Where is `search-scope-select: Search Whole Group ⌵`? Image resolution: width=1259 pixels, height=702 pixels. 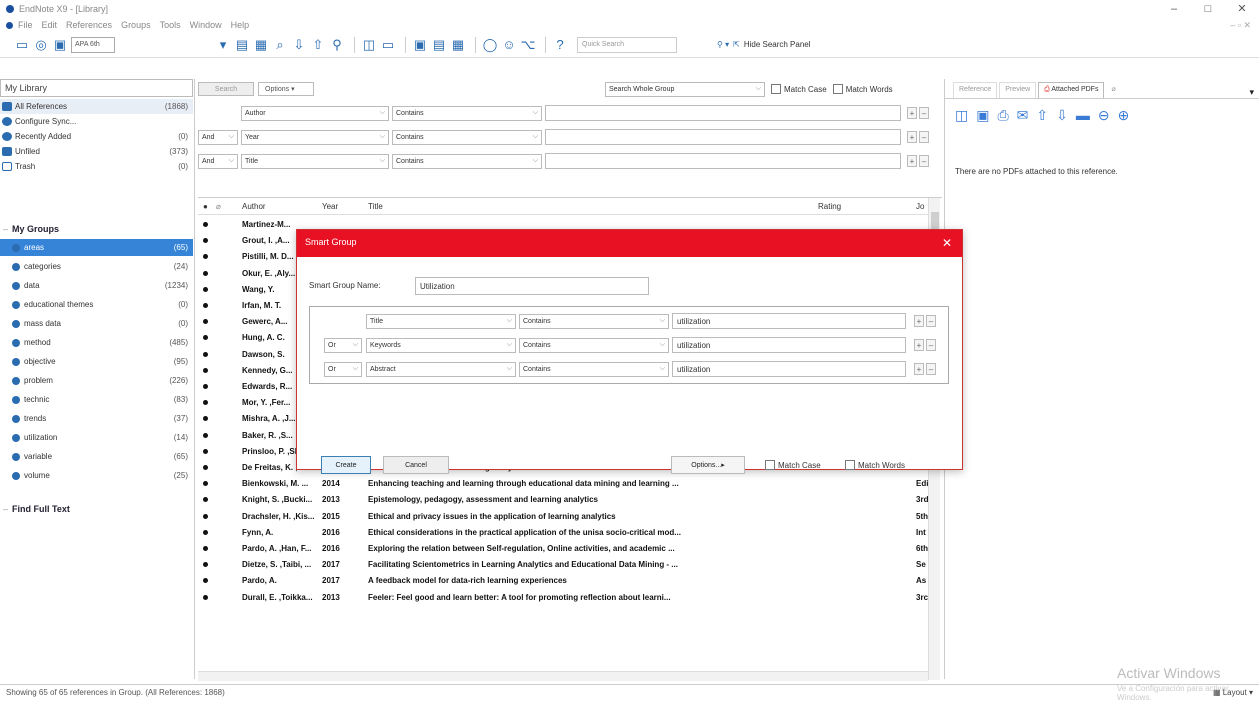
search-scope-select: Search Whole Group ⌵ is located at coordinates (685, 89).